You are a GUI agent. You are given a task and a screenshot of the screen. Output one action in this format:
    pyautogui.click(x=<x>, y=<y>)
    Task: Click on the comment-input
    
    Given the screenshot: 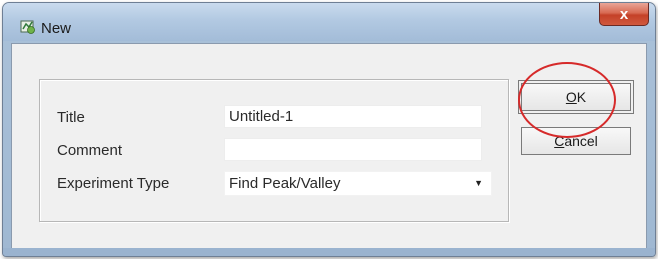 What is the action you would take?
    pyautogui.click(x=353, y=149)
    